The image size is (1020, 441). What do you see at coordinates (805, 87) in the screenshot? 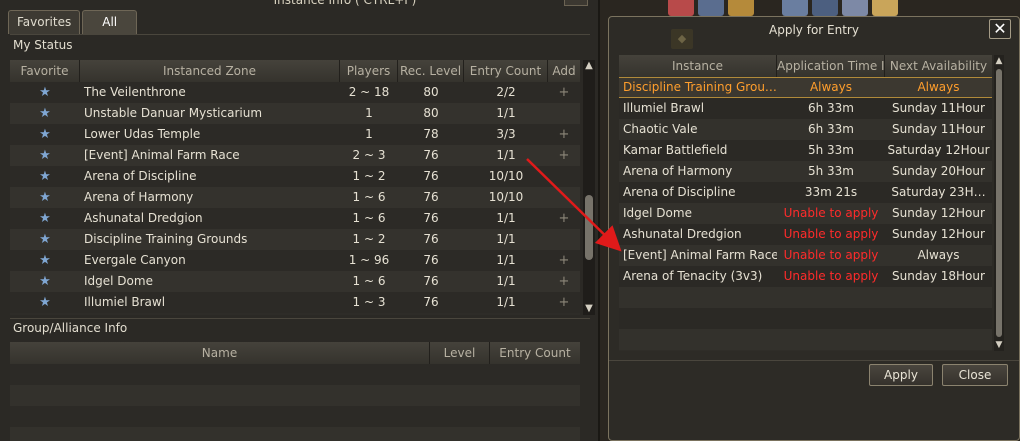
I see `apply-row: Discipline Training Grou… Always Always` at bounding box center [805, 87].